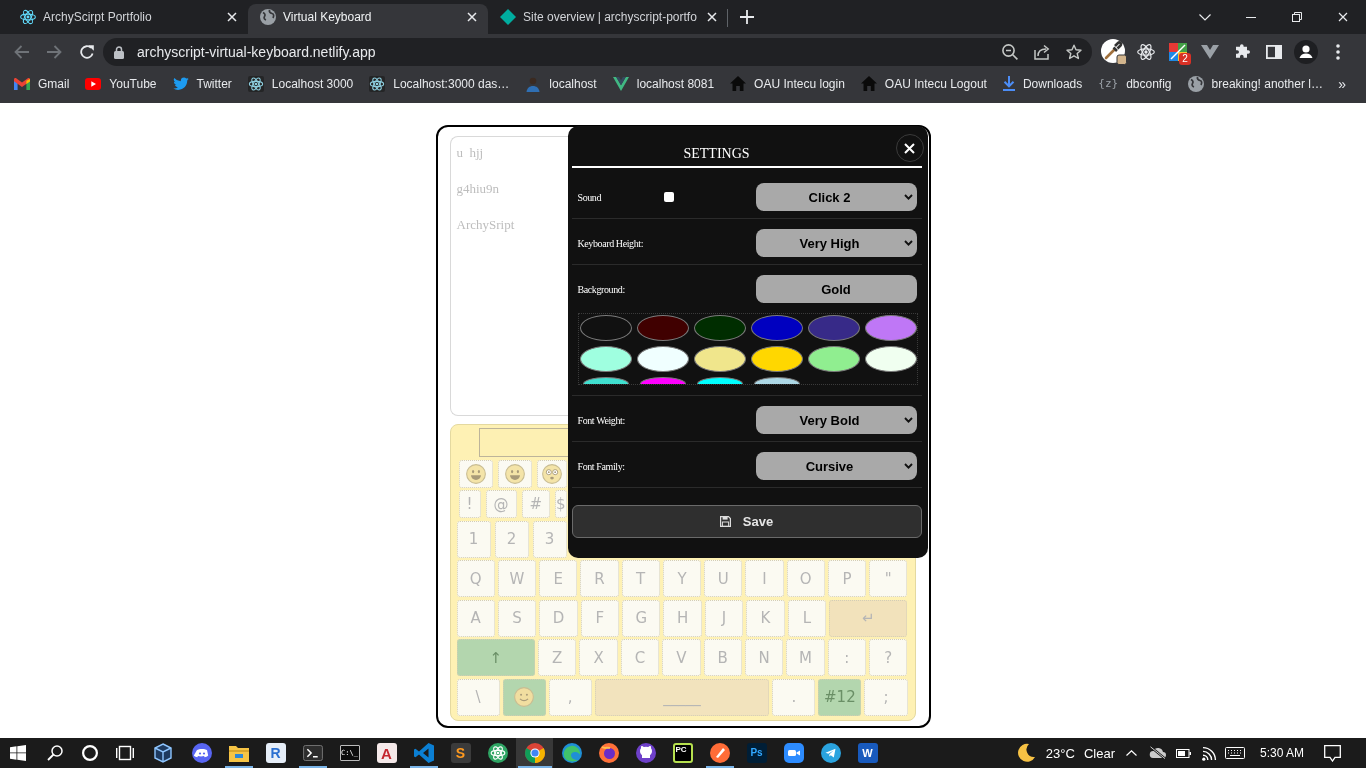 This screenshot has width=1366, height=768. Describe the element at coordinates (511, 539) in the screenshot. I see `keyboard-key: 2` at that location.